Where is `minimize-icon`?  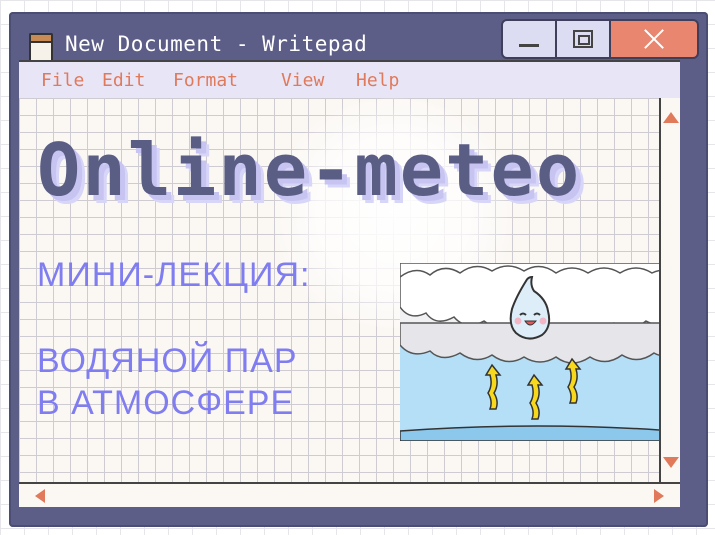 minimize-icon is located at coordinates (529, 45).